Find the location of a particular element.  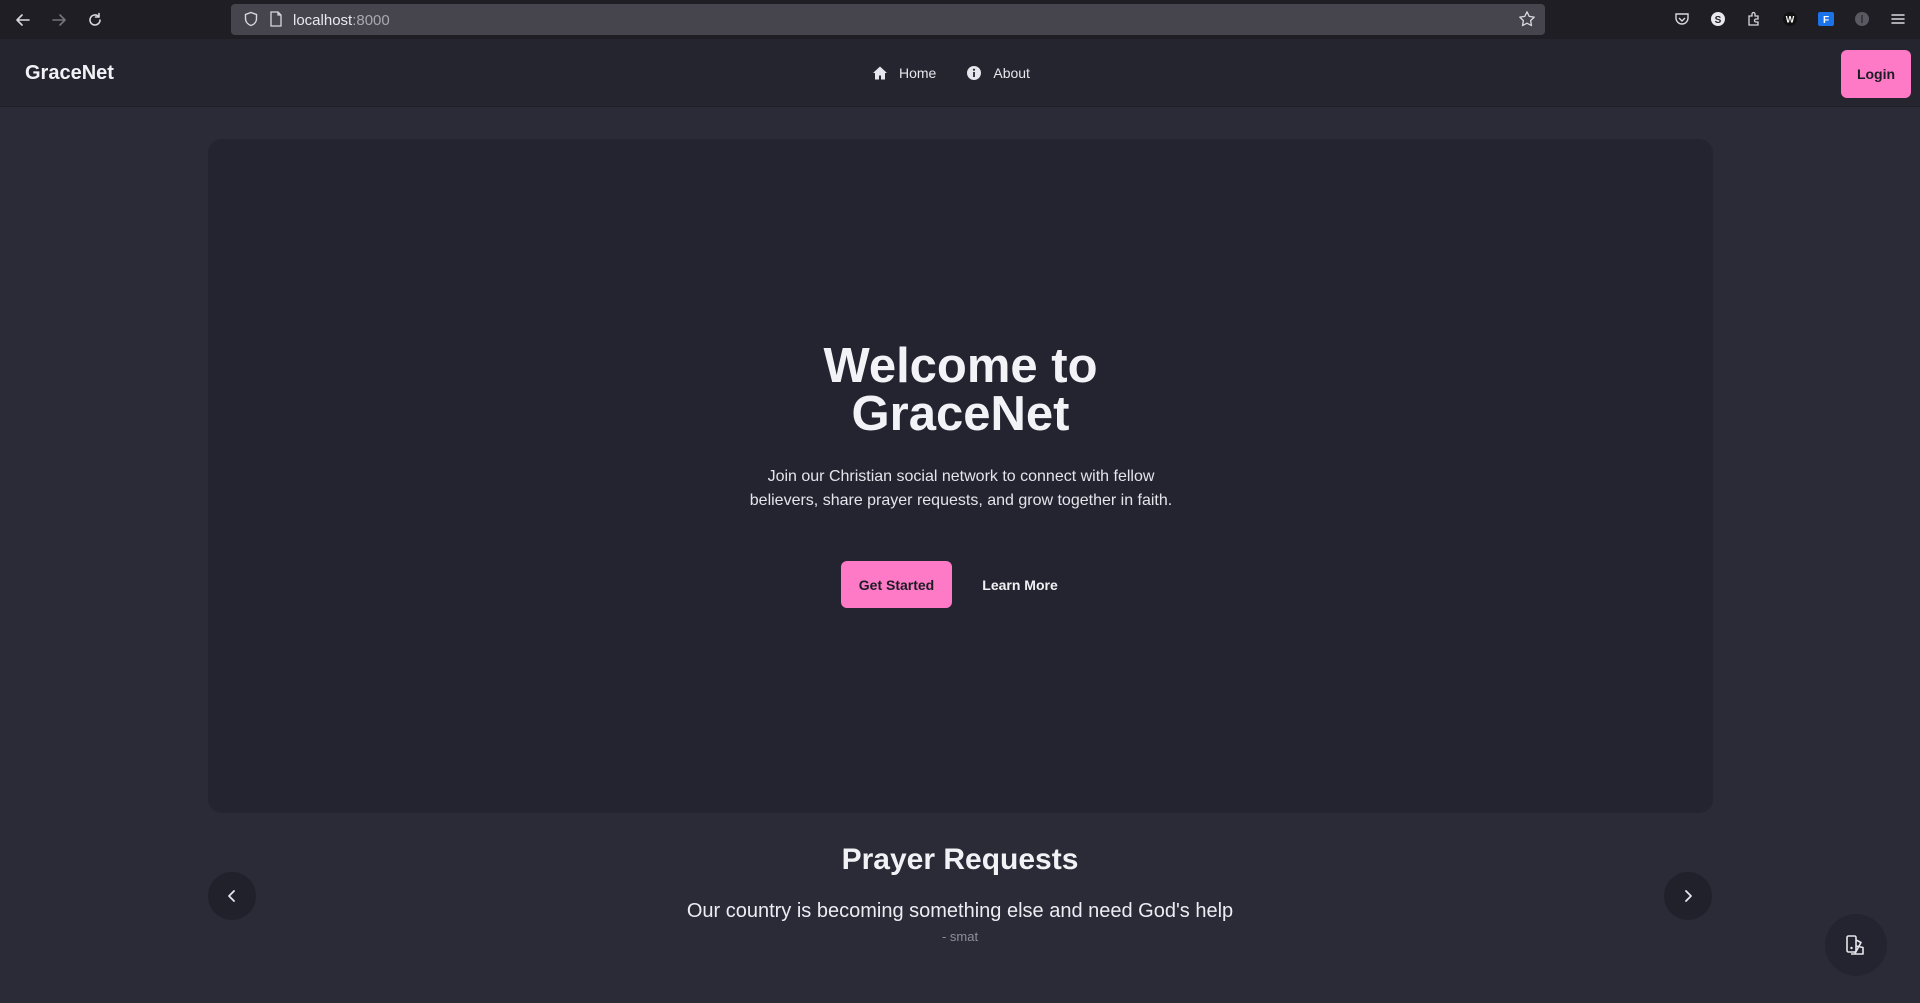

extension-toolbar: S W F is located at coordinates (1790, 19).